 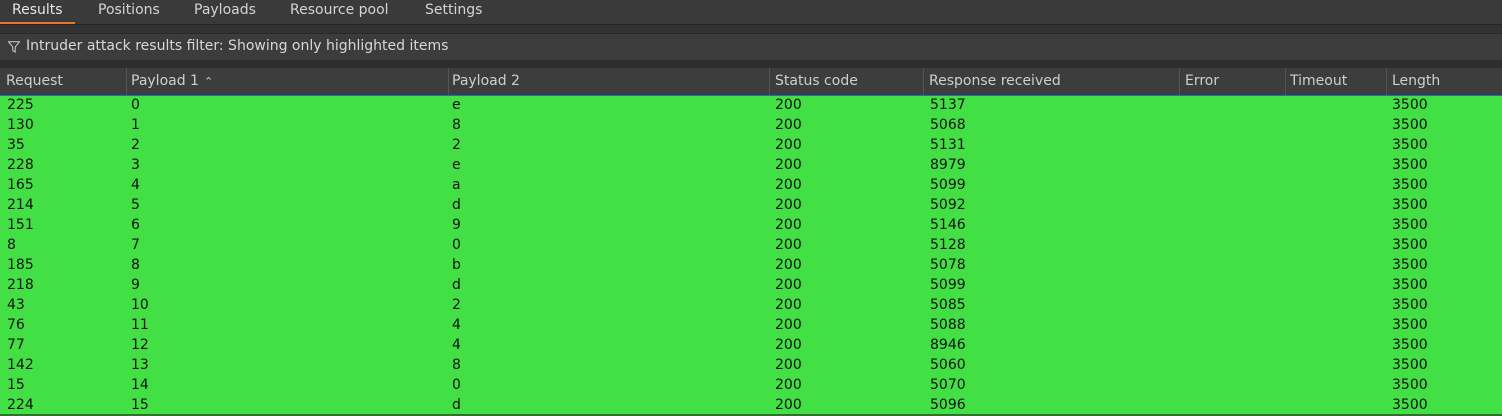 I want to click on table-cell: 10, so click(x=140, y=305).